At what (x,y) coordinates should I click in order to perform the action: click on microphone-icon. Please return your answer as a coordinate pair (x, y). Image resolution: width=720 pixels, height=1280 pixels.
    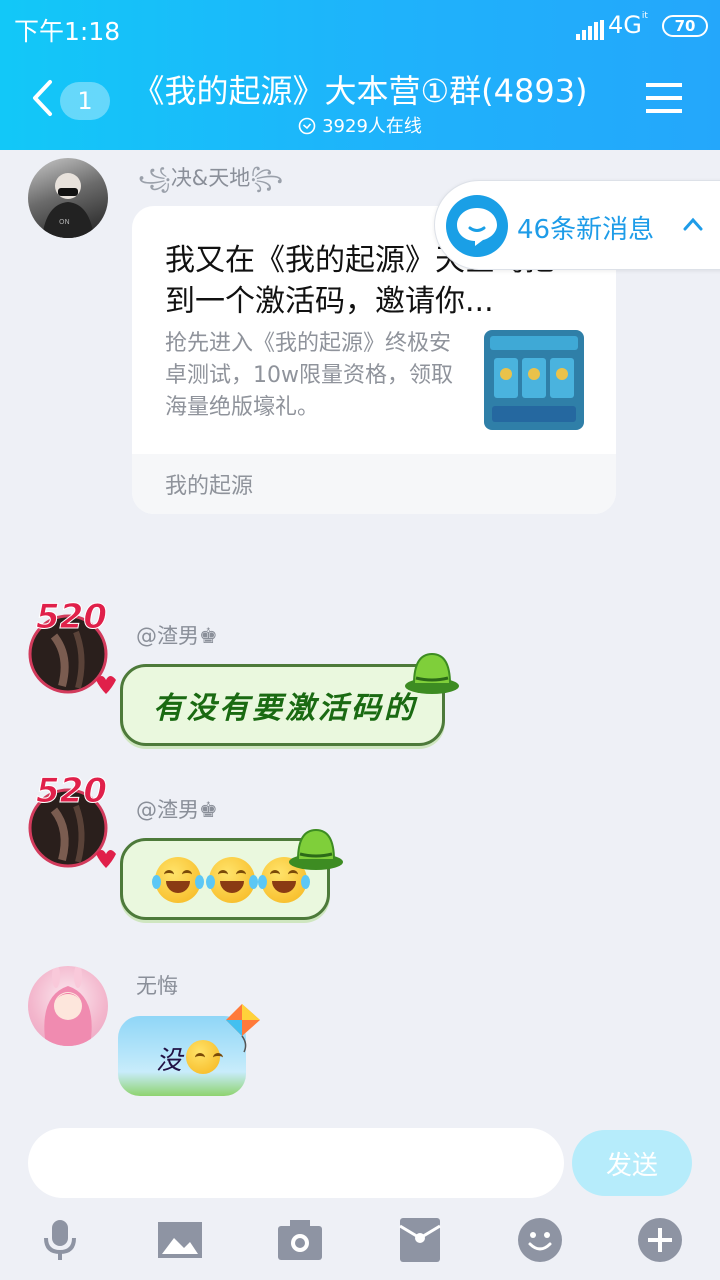
    Looking at the image, I should click on (60, 1240).